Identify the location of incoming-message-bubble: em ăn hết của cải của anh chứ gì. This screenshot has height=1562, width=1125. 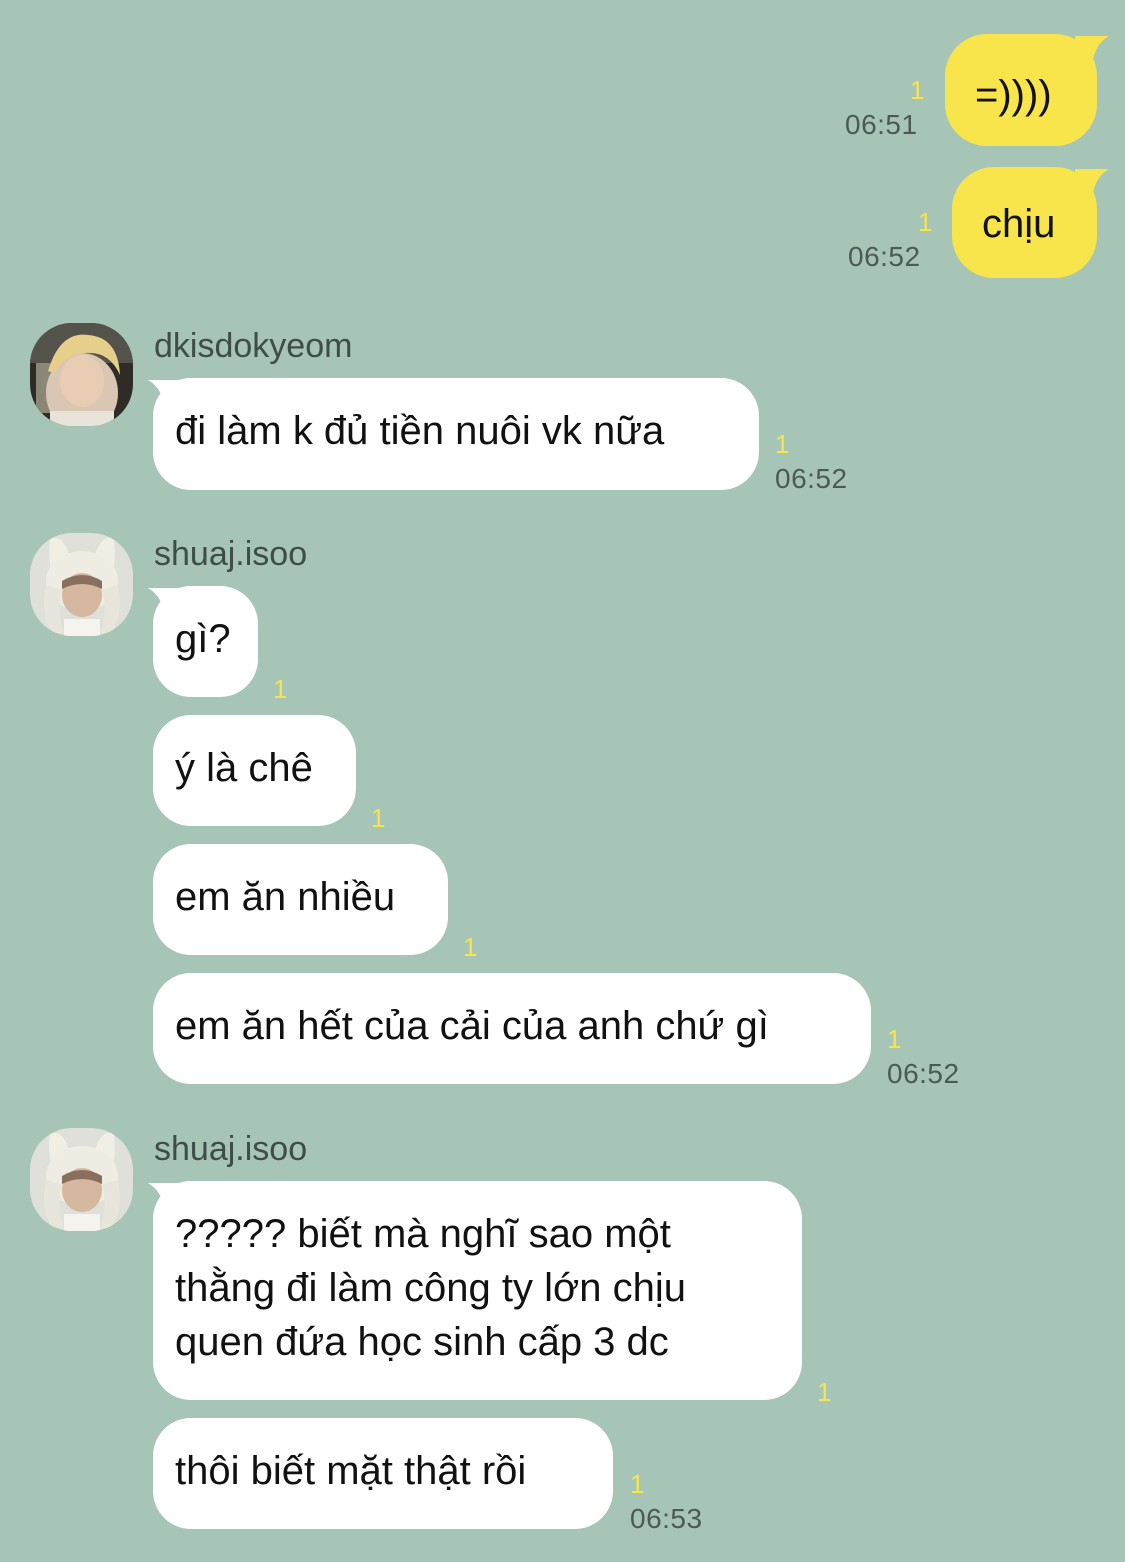
(512, 1028).